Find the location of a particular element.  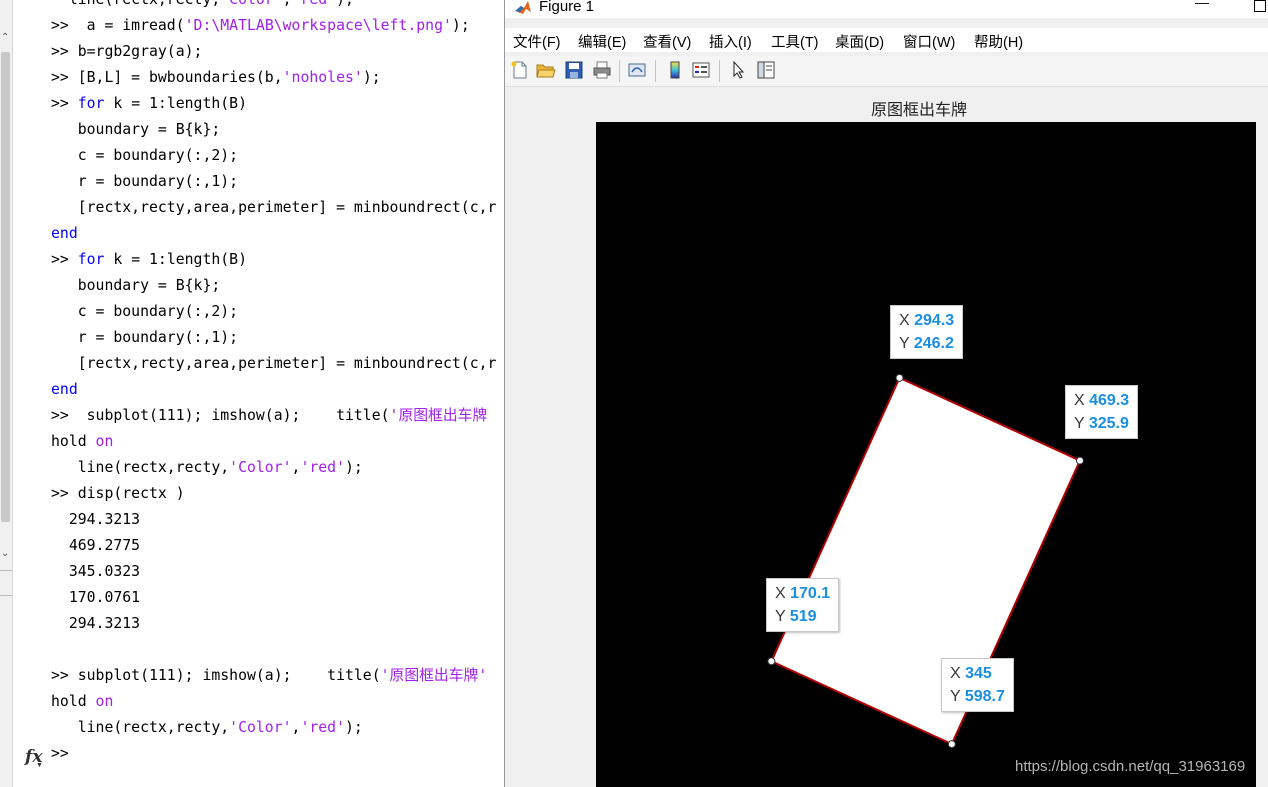

scroll-down-icon: ⌄ is located at coordinates (5, 553).